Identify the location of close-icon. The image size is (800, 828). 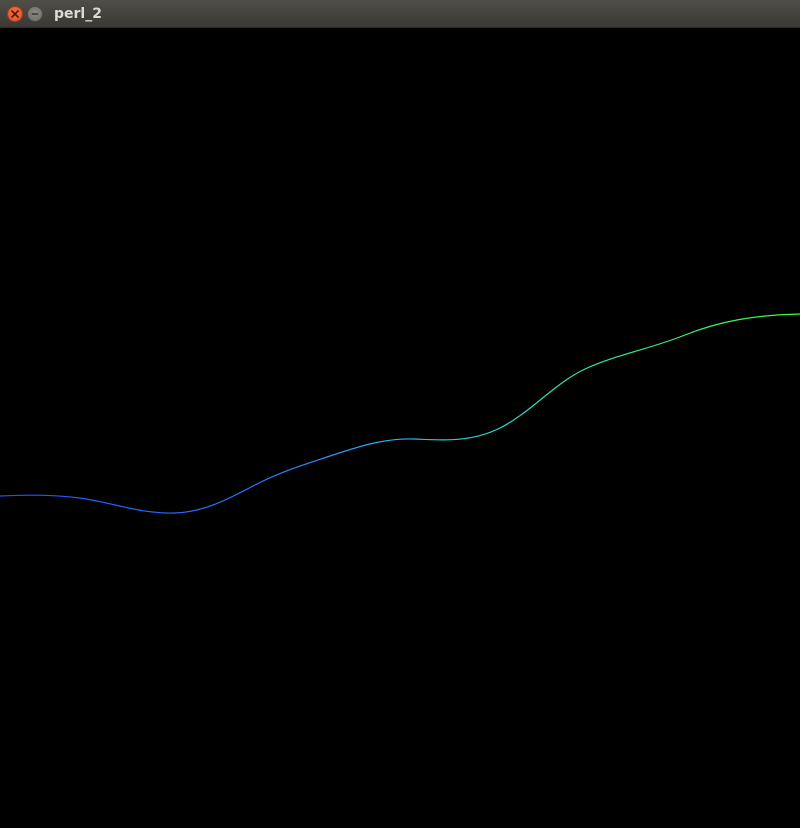
(15, 14).